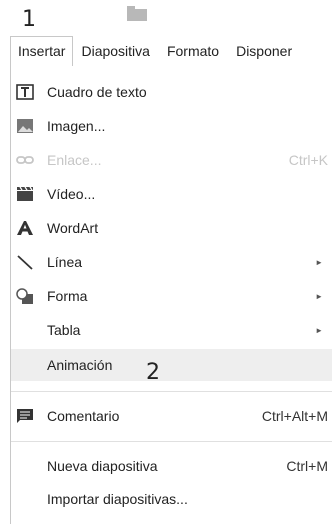 The image size is (332, 524). What do you see at coordinates (25, 416) in the screenshot?
I see `comment-icon` at bounding box center [25, 416].